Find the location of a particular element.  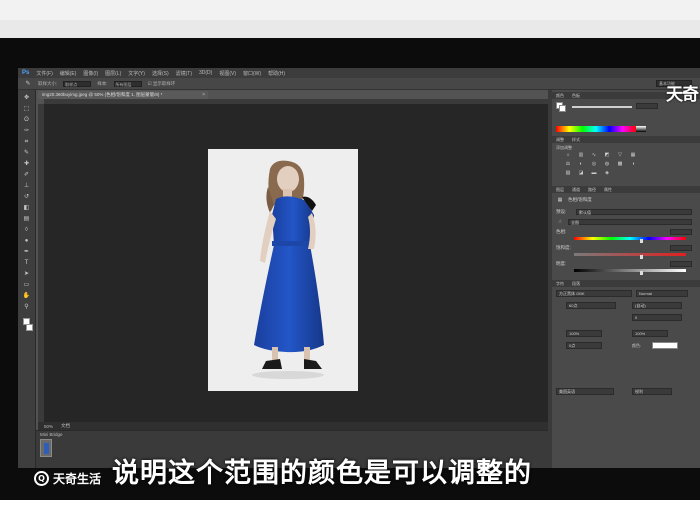

eraser-icon: ◧ is located at coordinates (27, 208).